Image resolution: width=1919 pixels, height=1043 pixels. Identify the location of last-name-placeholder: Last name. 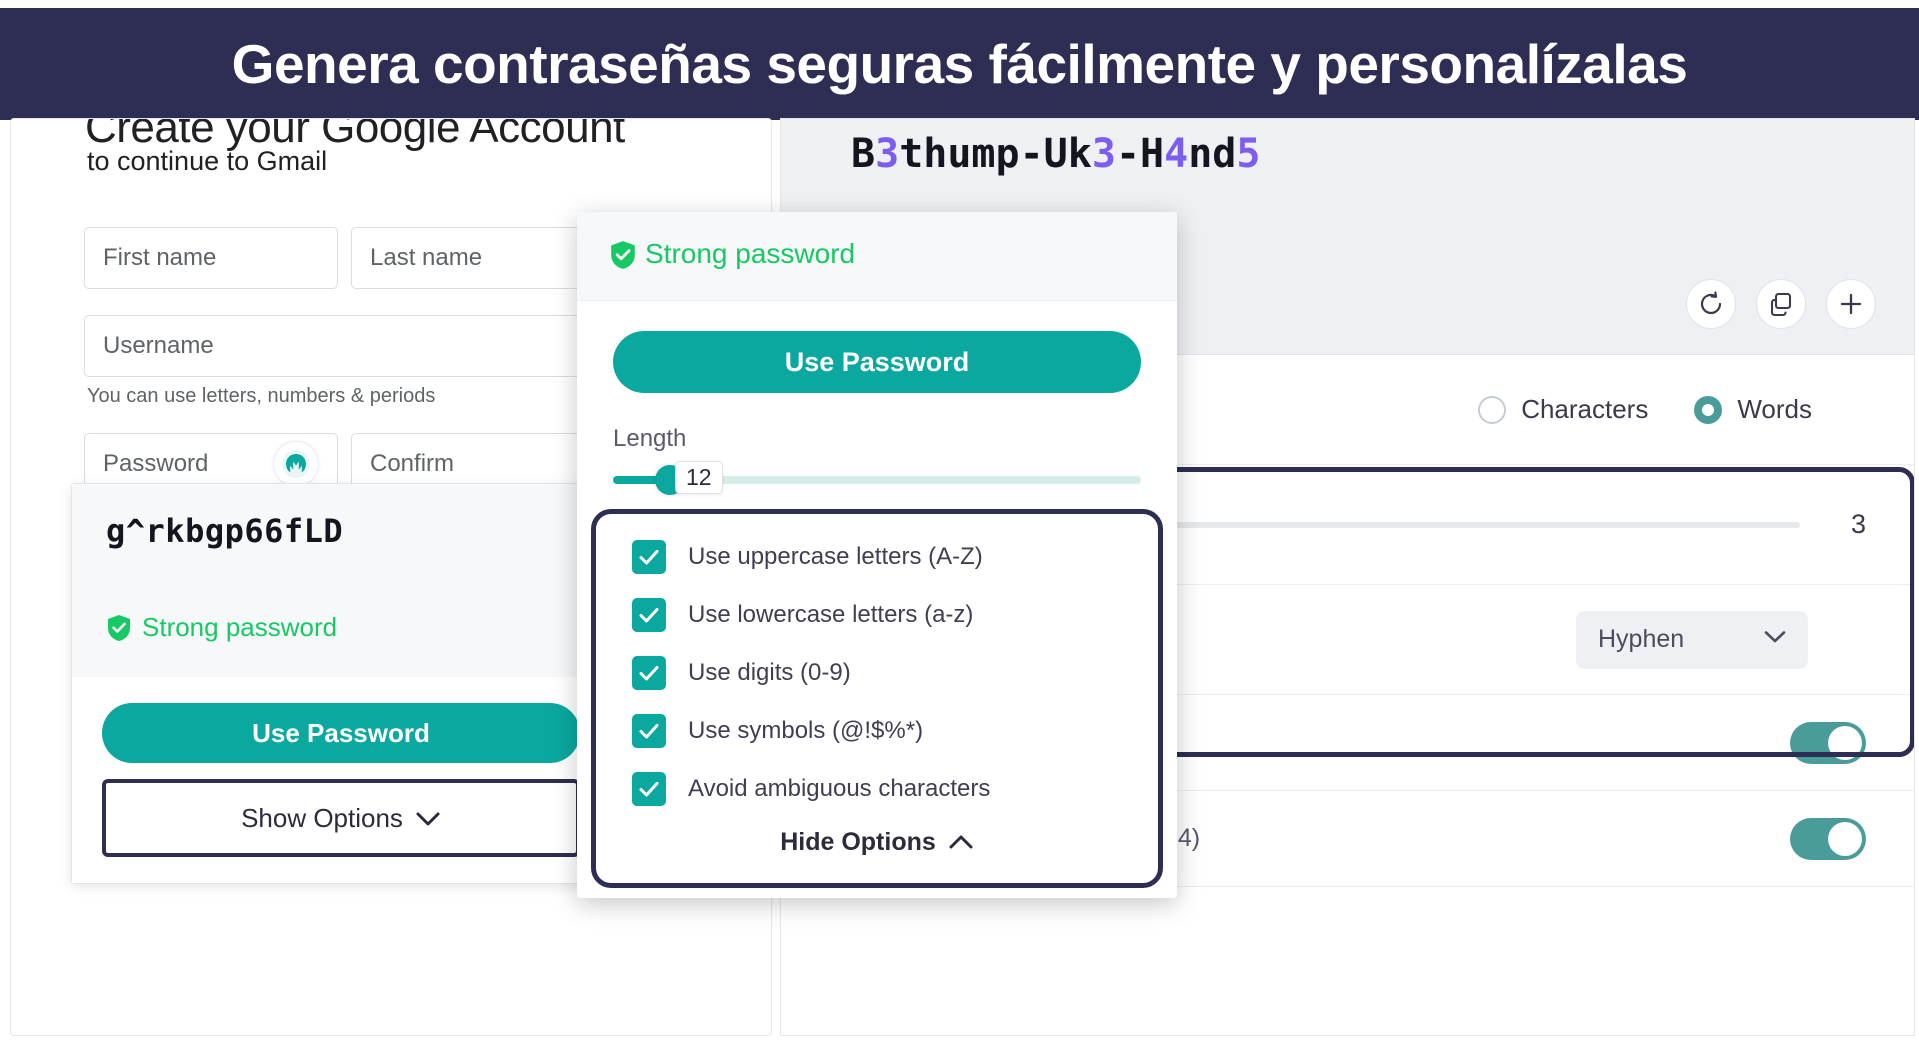
(426, 257).